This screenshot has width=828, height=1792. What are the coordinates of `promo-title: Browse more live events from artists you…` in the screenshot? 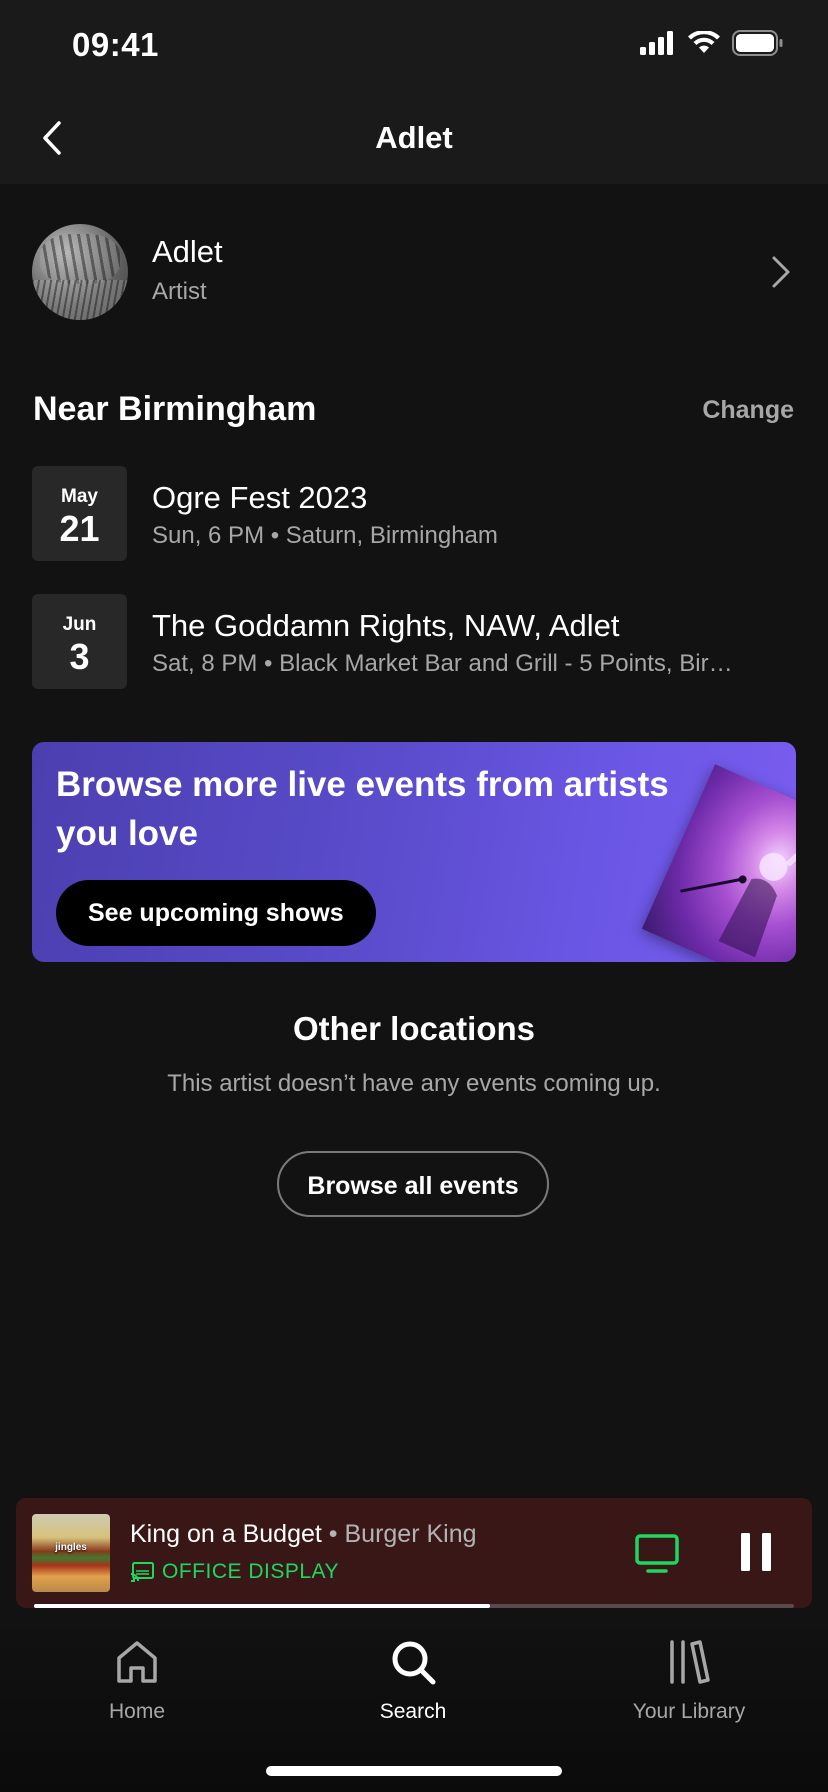 It's located at (362, 809).